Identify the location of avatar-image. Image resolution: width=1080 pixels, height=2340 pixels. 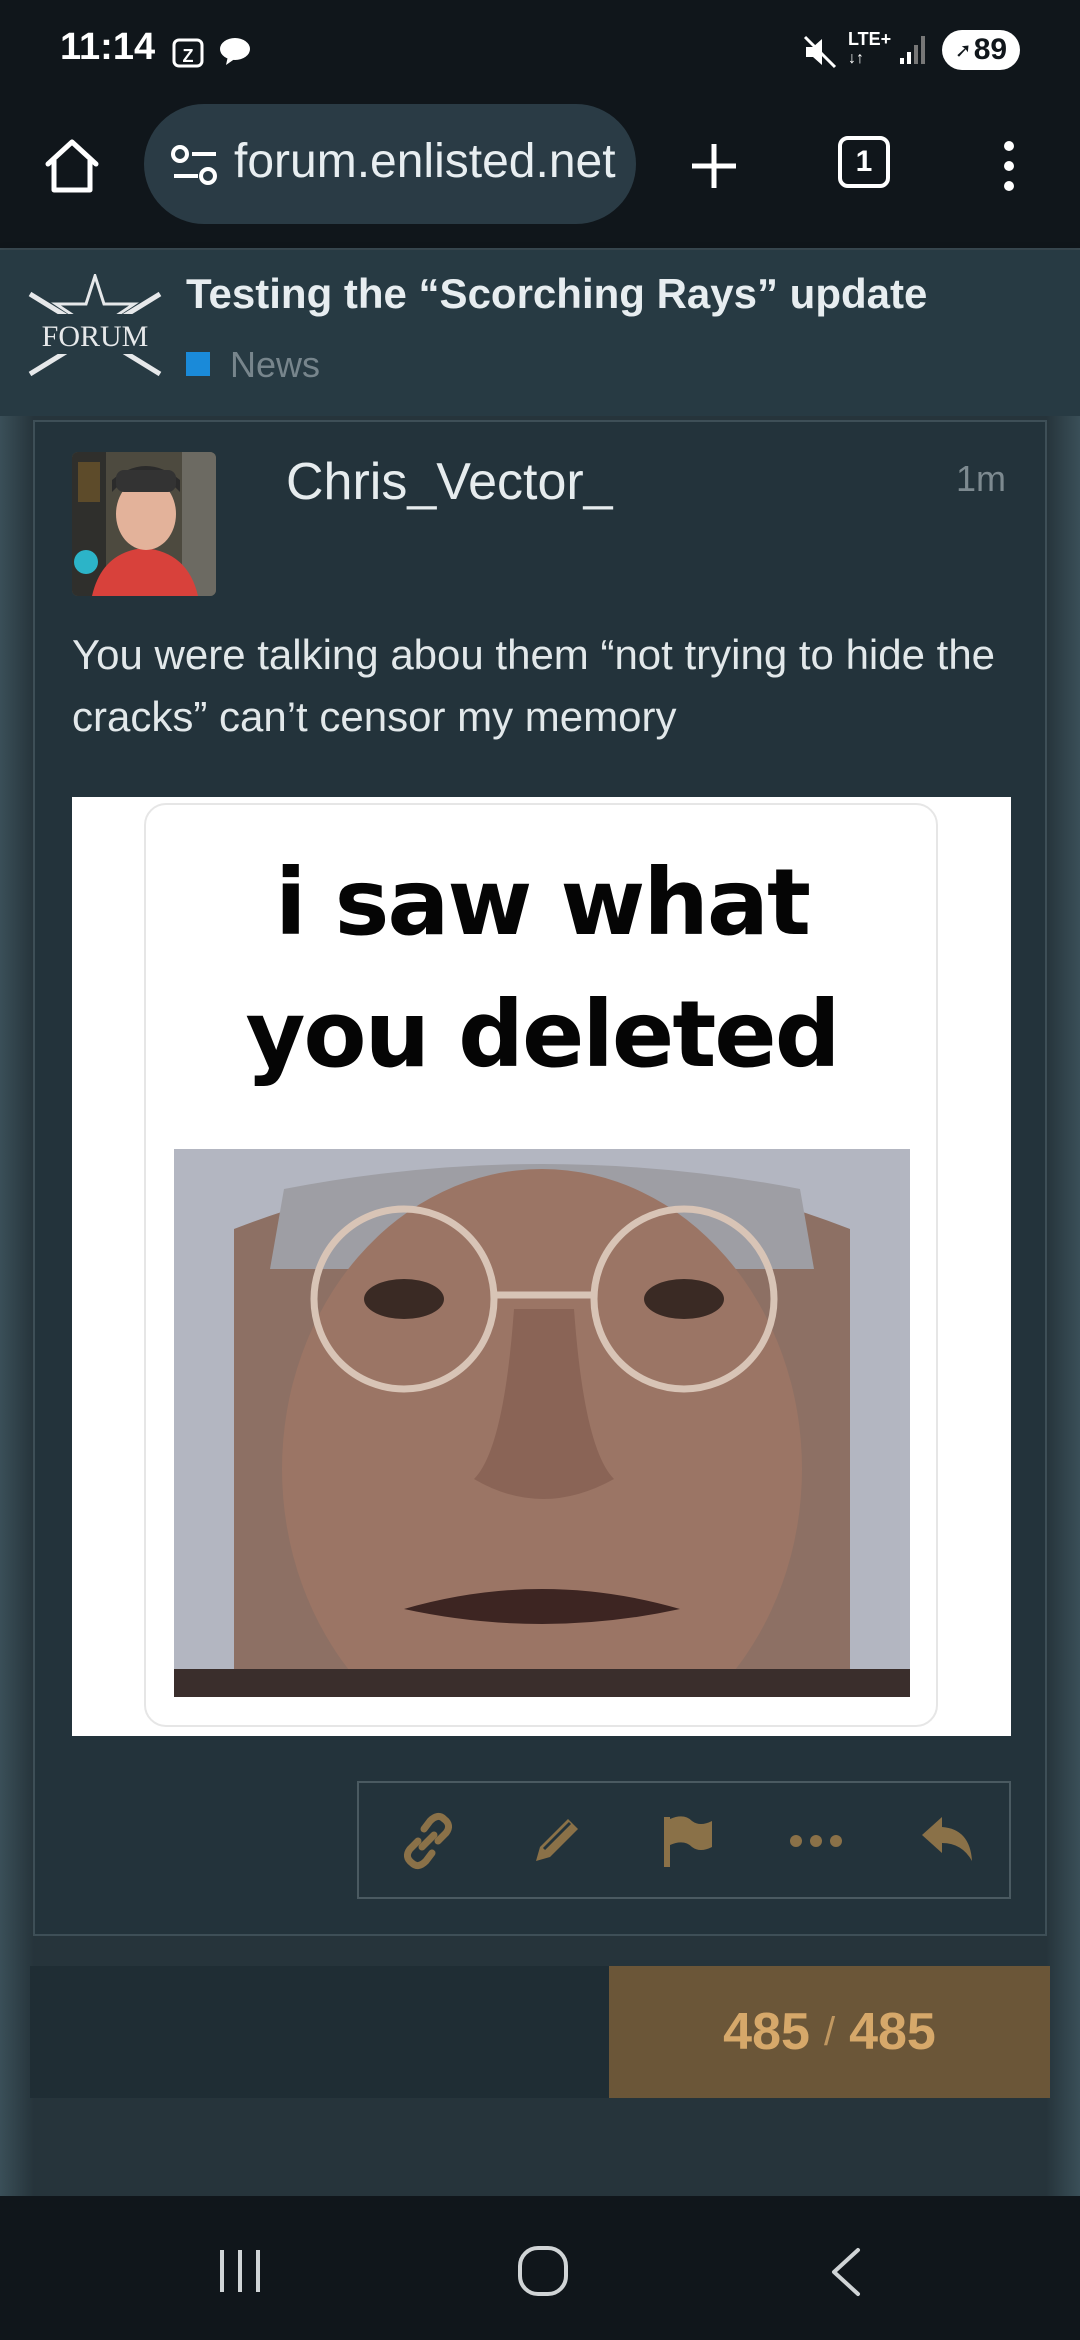
(144, 524).